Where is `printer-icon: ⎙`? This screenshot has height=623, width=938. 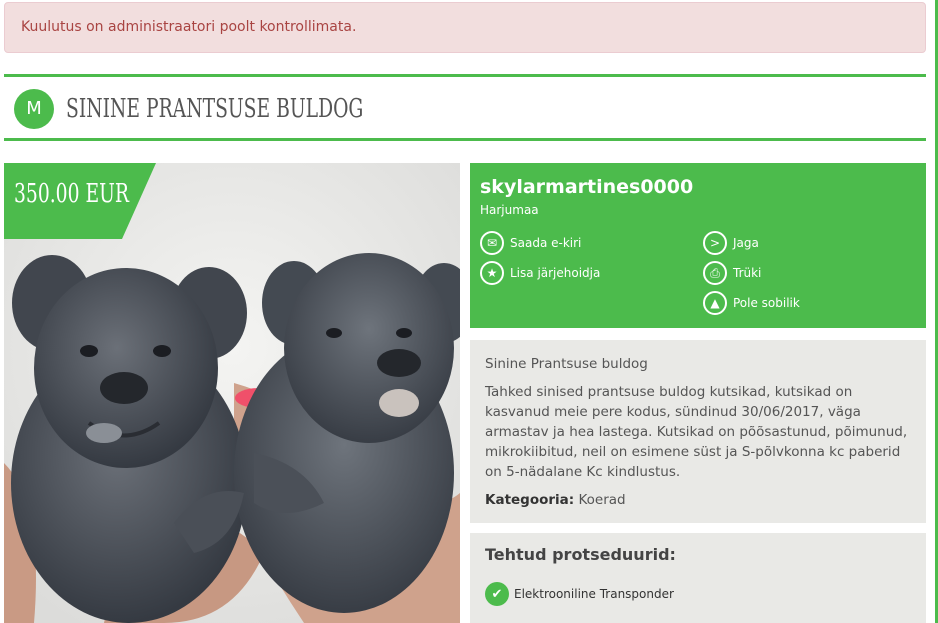
printer-icon: ⎙ is located at coordinates (715, 273).